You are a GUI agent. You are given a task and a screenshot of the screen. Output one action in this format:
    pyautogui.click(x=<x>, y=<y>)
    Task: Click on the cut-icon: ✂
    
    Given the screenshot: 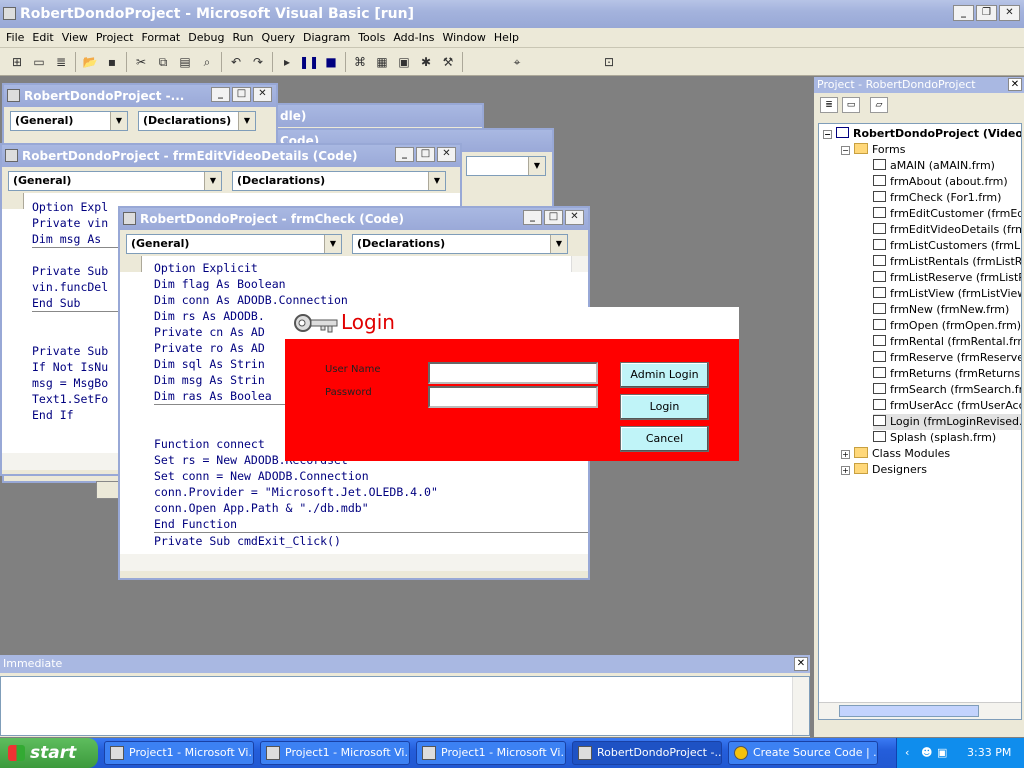 What is the action you would take?
    pyautogui.click(x=141, y=62)
    